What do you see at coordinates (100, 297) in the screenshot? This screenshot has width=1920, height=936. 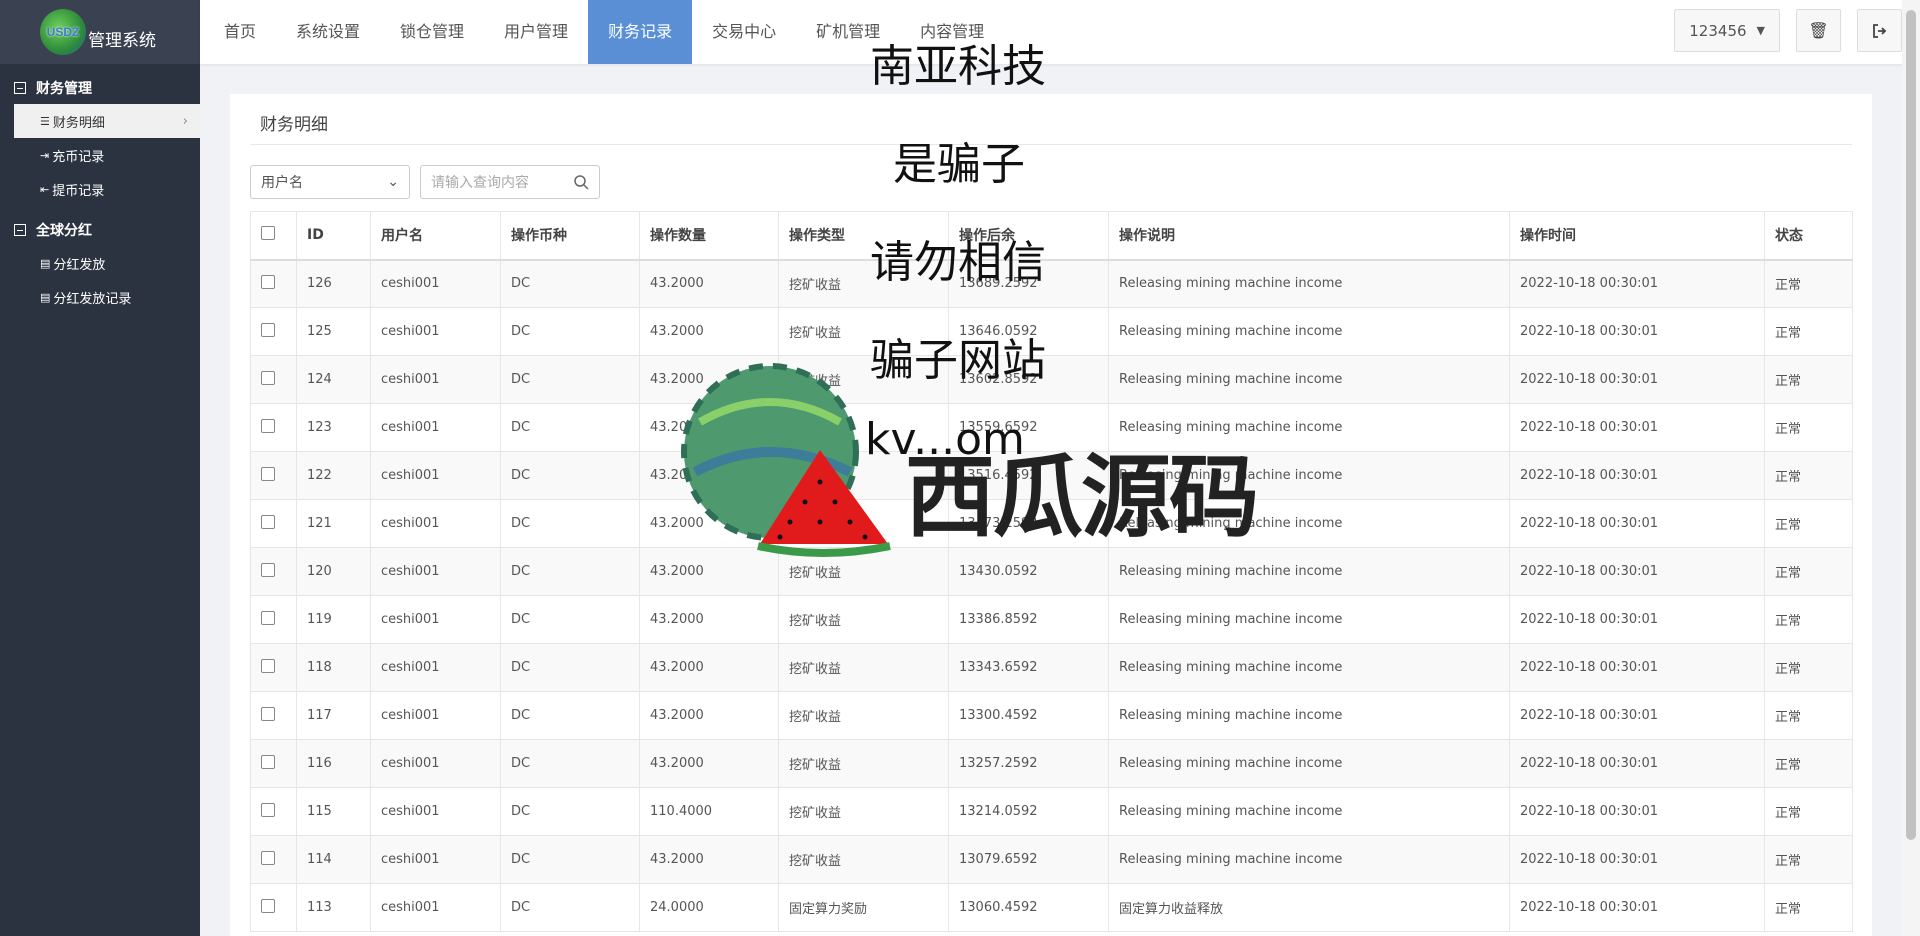 I see `sidebar-item: ▤ 分红发放记录` at bounding box center [100, 297].